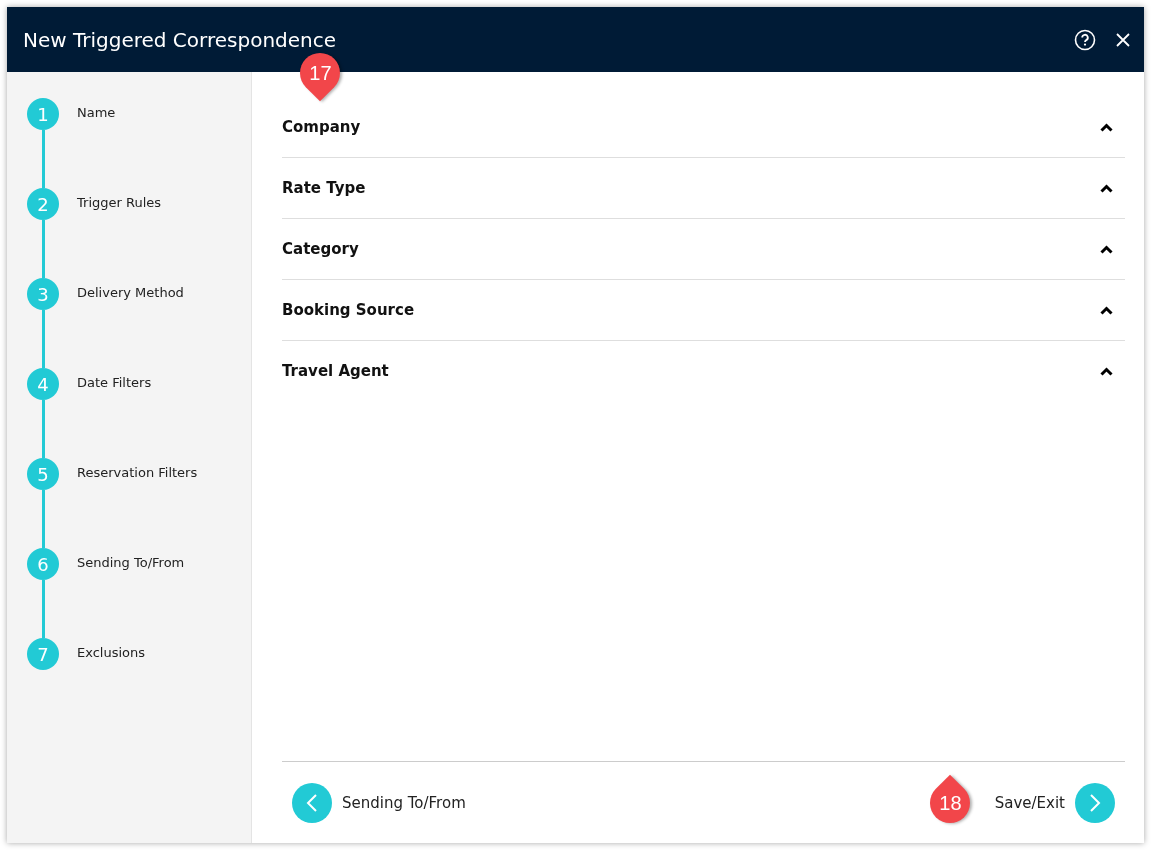 This screenshot has height=852, width=1158. Describe the element at coordinates (1085, 39) in the screenshot. I see `help-icon` at that location.